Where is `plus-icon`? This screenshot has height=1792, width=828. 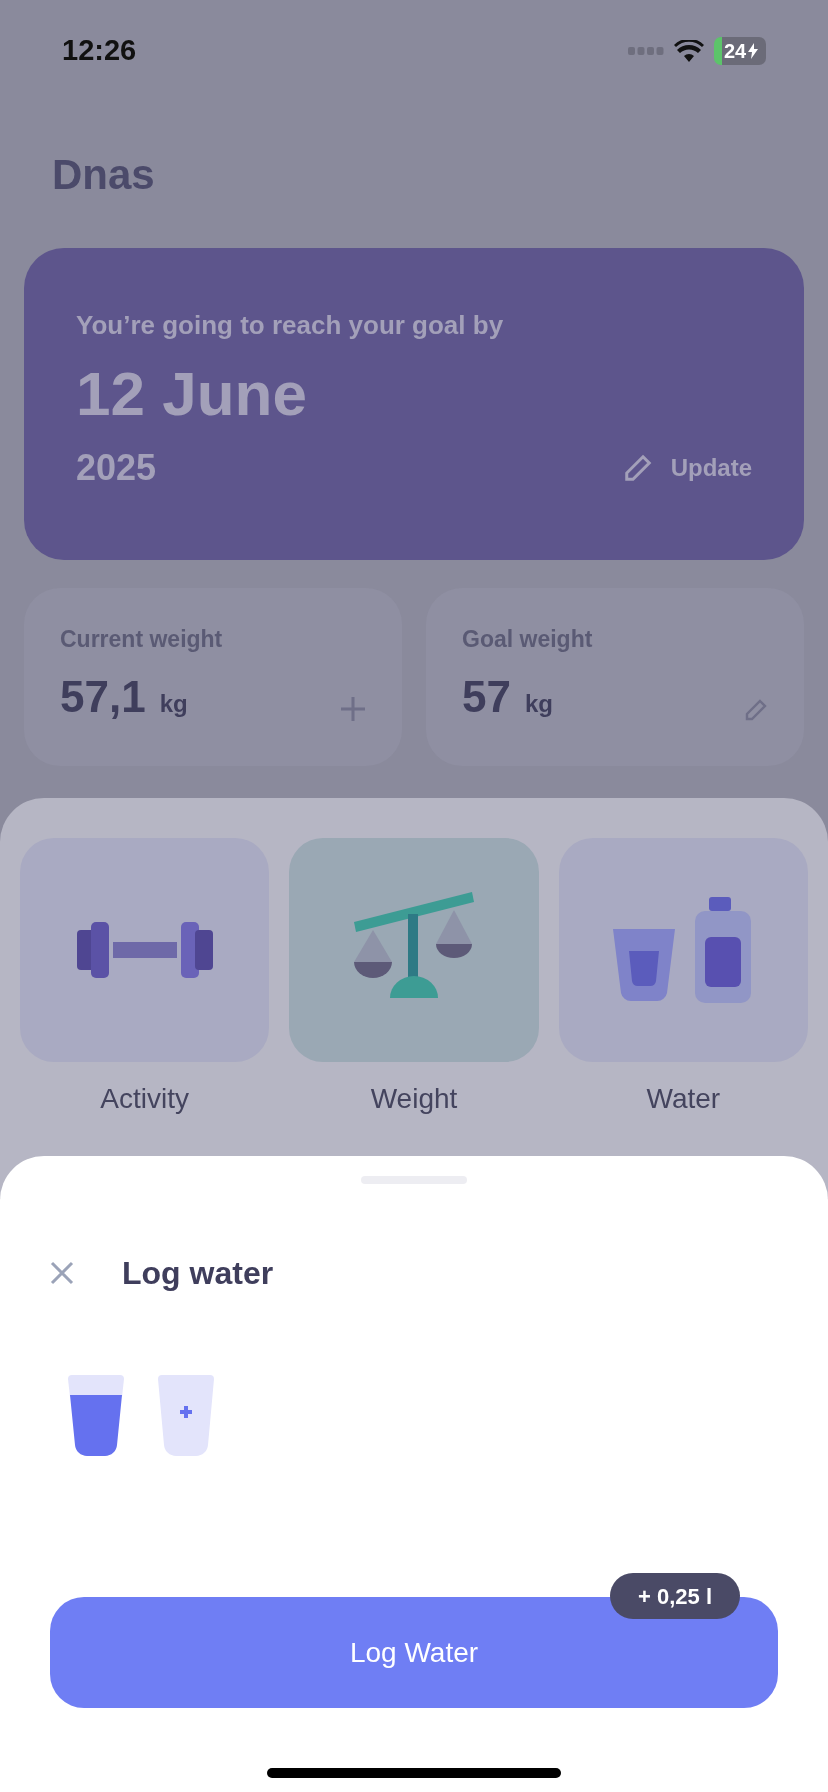
plus-icon is located at coordinates (353, 708).